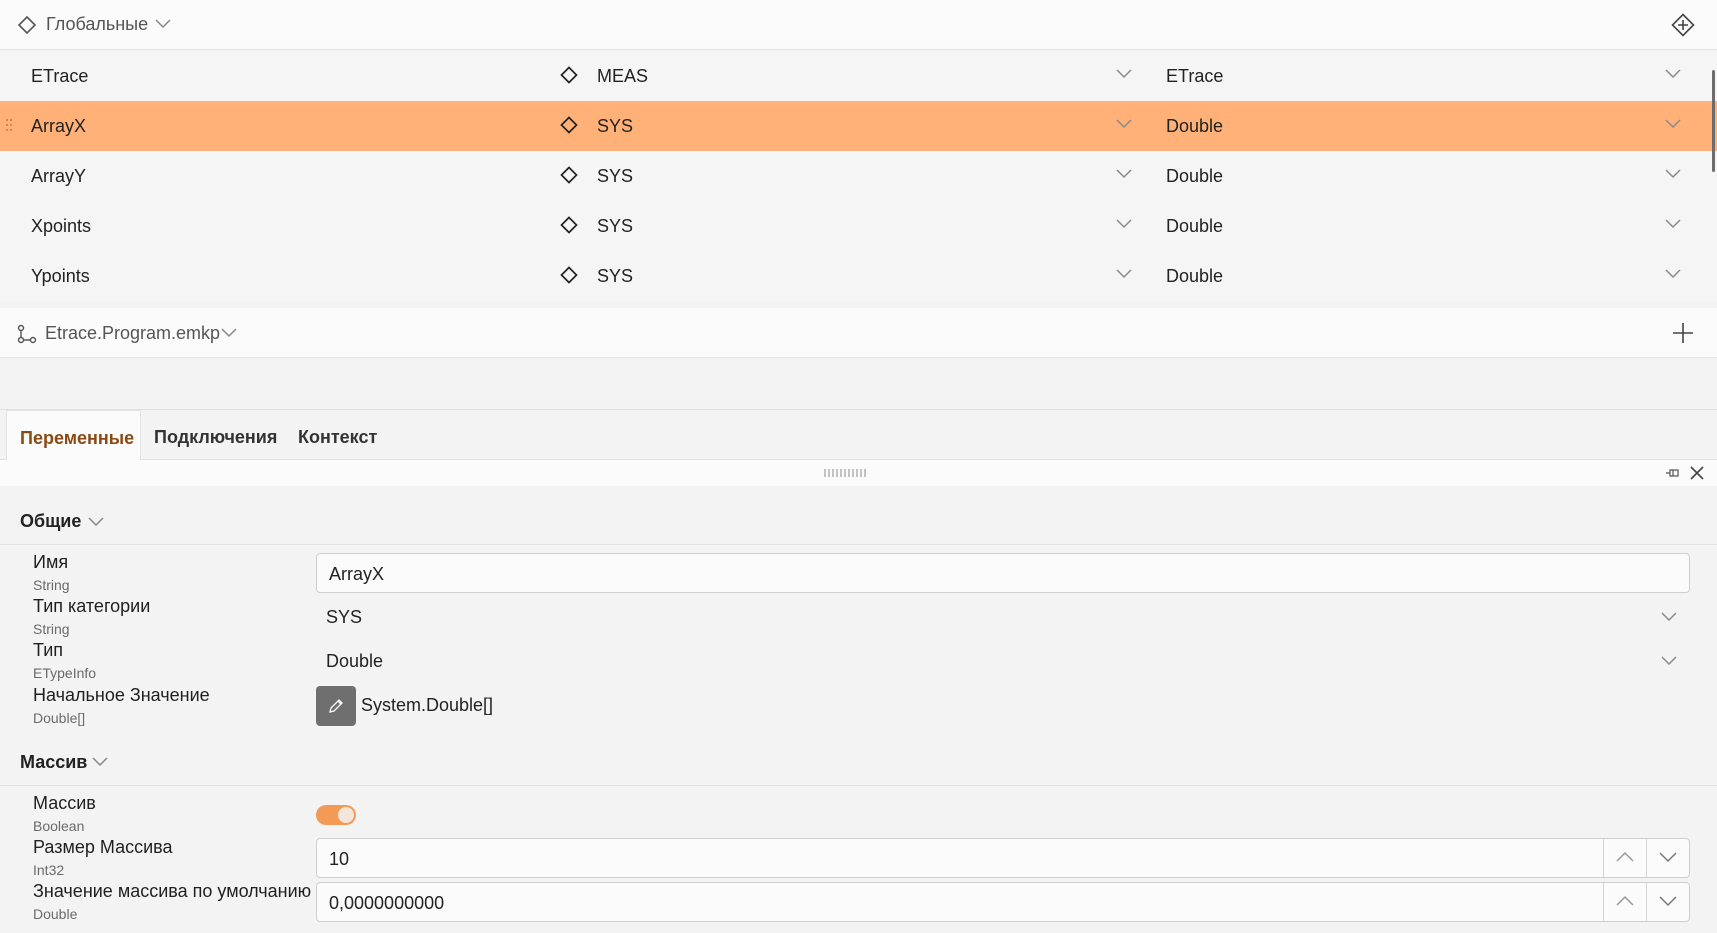 The width and height of the screenshot is (1717, 933). Describe the element at coordinates (27, 334) in the screenshot. I see `branch-icon` at that location.